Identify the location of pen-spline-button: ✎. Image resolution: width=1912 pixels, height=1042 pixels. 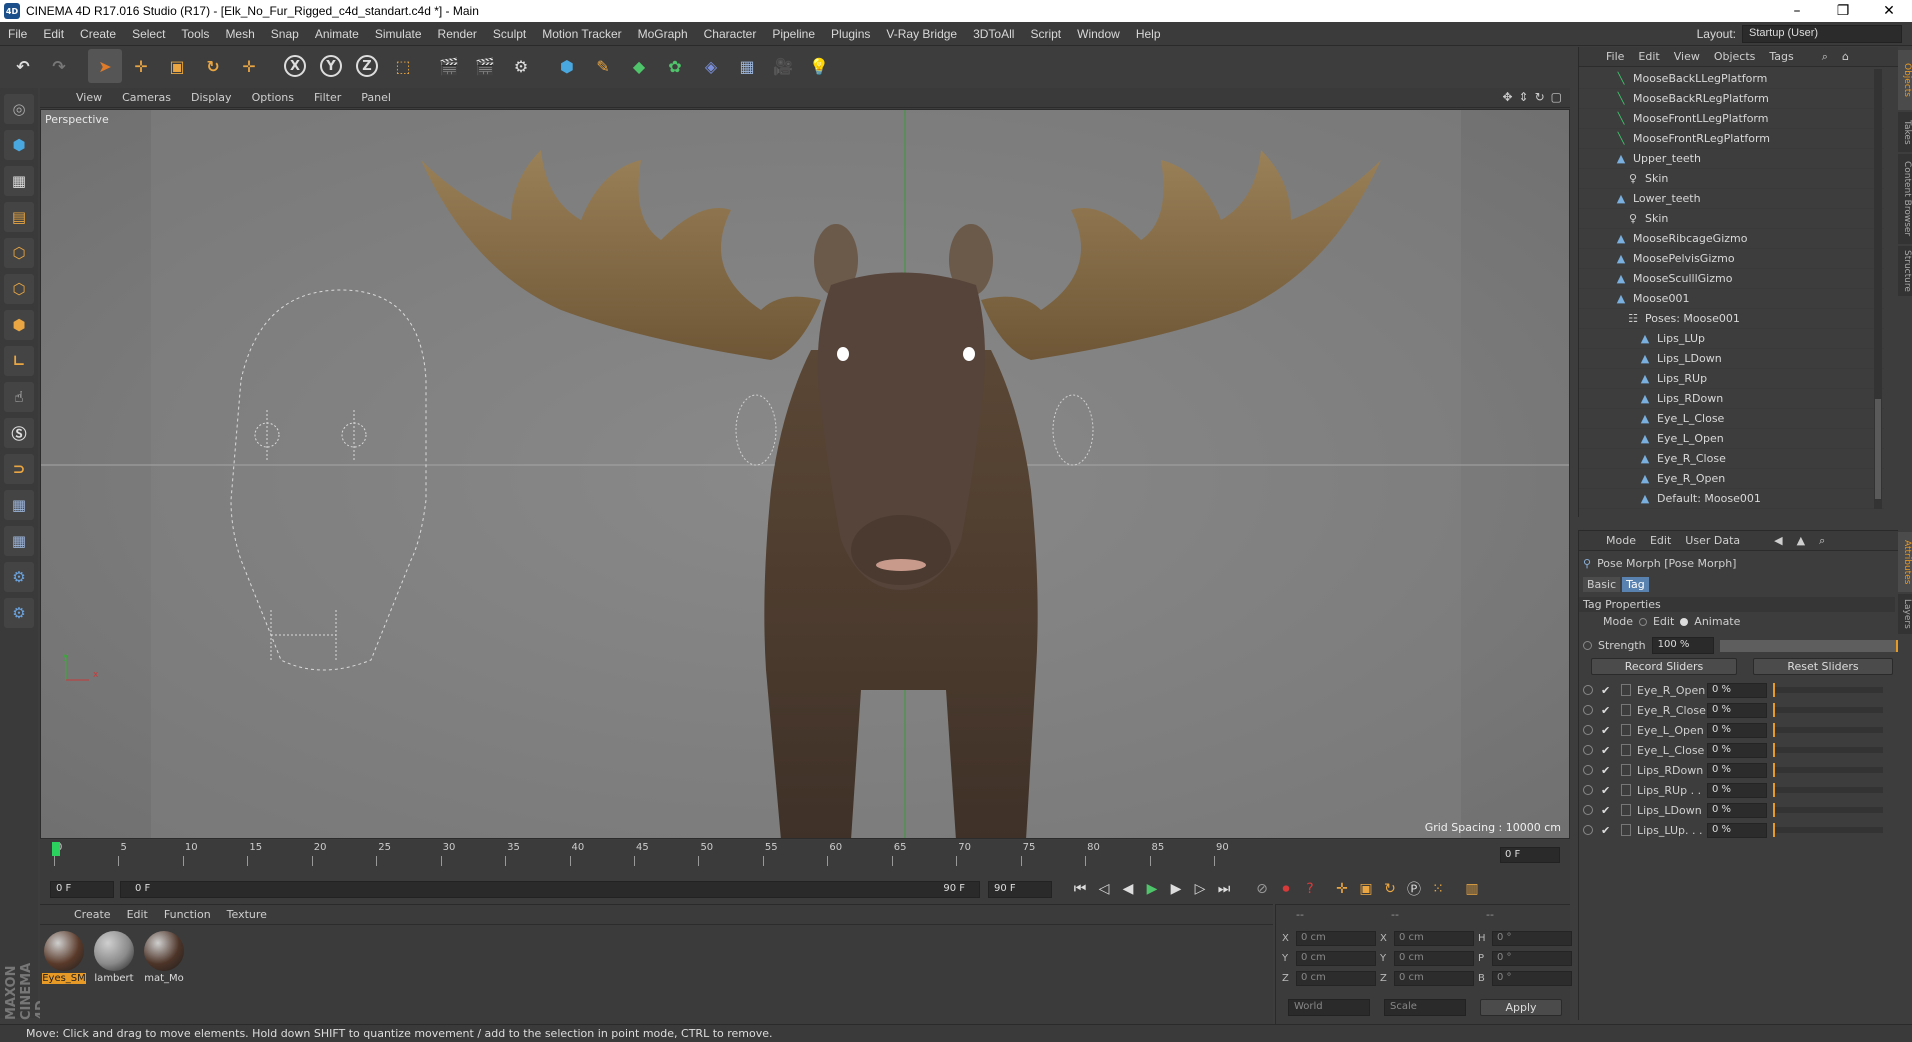
(603, 66).